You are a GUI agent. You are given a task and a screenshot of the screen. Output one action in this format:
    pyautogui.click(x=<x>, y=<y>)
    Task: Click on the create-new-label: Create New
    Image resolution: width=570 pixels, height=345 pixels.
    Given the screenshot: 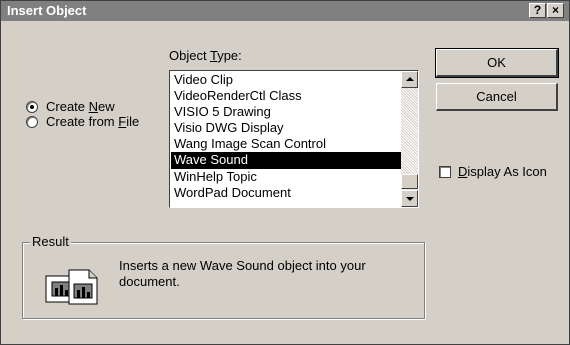 What is the action you would take?
    pyautogui.click(x=80, y=106)
    